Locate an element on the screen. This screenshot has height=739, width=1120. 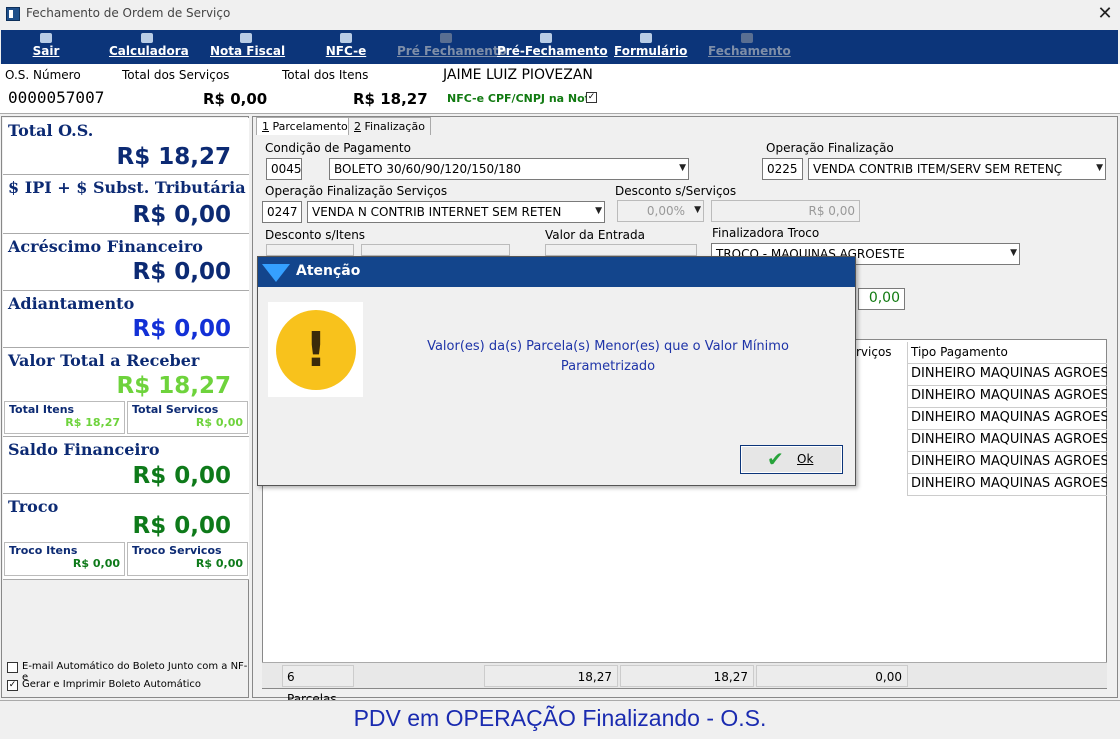
nota-fiscal-label: Nota Fiscal is located at coordinates (248, 51).